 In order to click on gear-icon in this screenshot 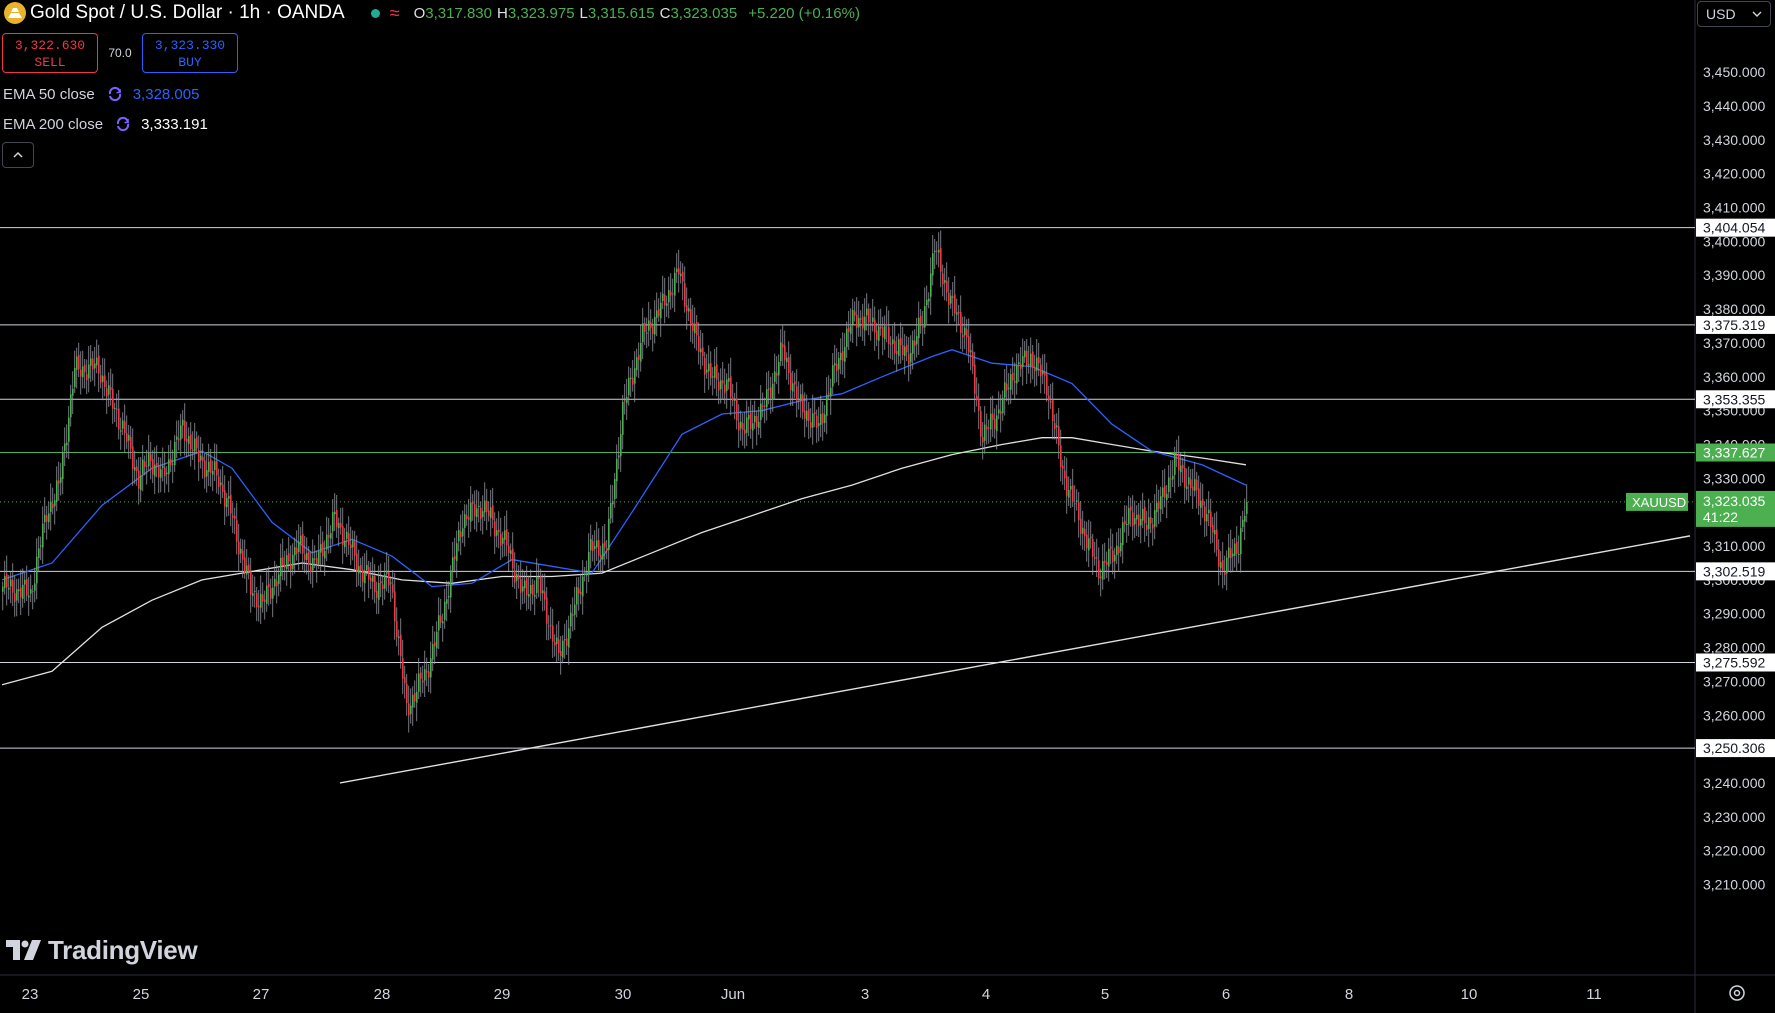, I will do `click(1737, 993)`.